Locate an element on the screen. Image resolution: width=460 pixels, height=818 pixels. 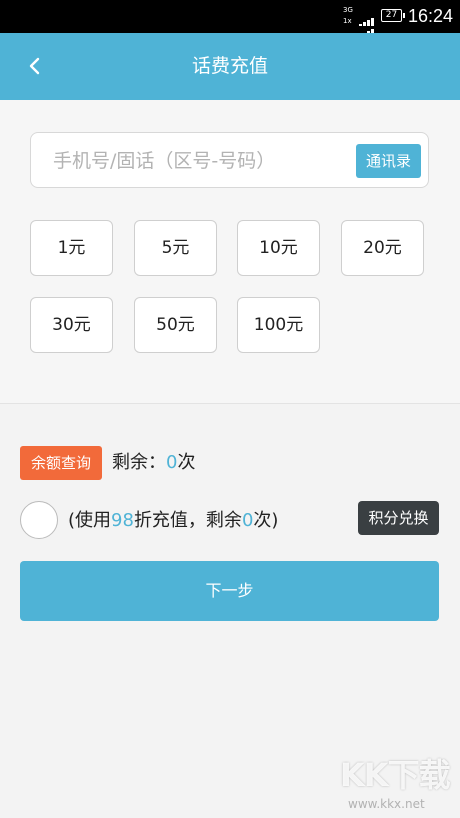
phone-input-box: 通讯录 is located at coordinates (229, 160).